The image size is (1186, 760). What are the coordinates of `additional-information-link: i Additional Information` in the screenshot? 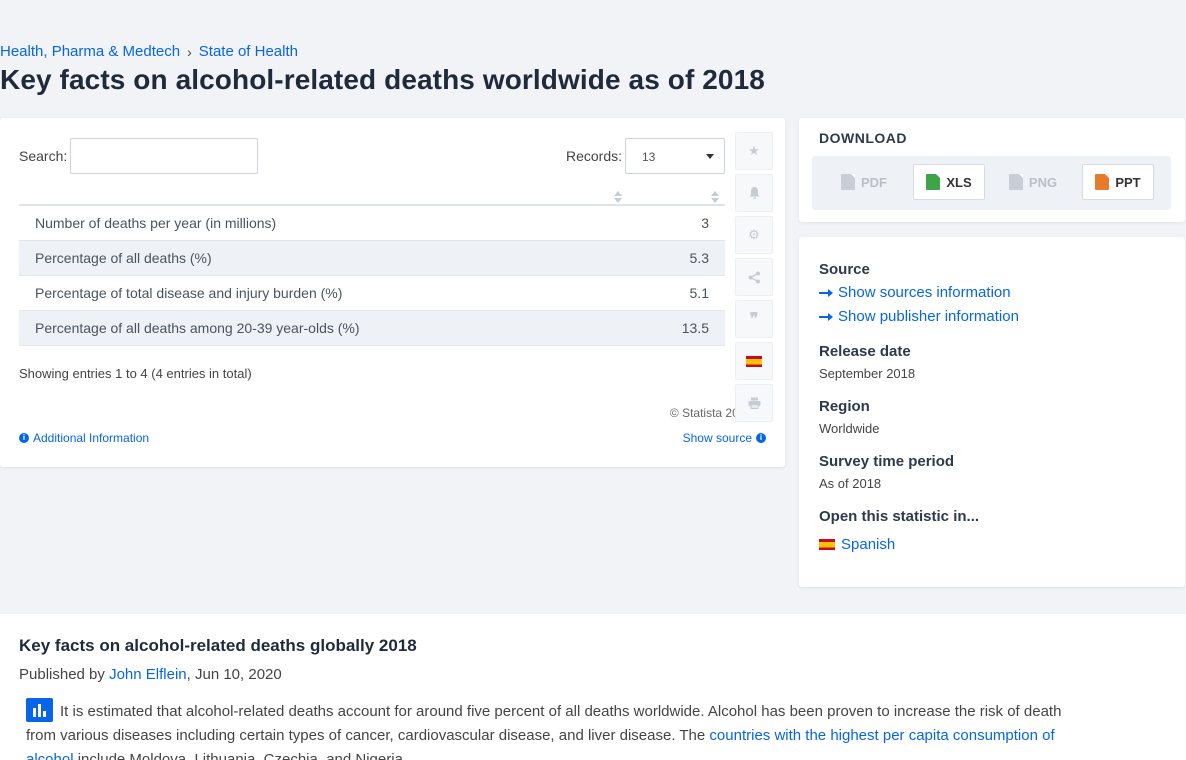 It's located at (84, 438).